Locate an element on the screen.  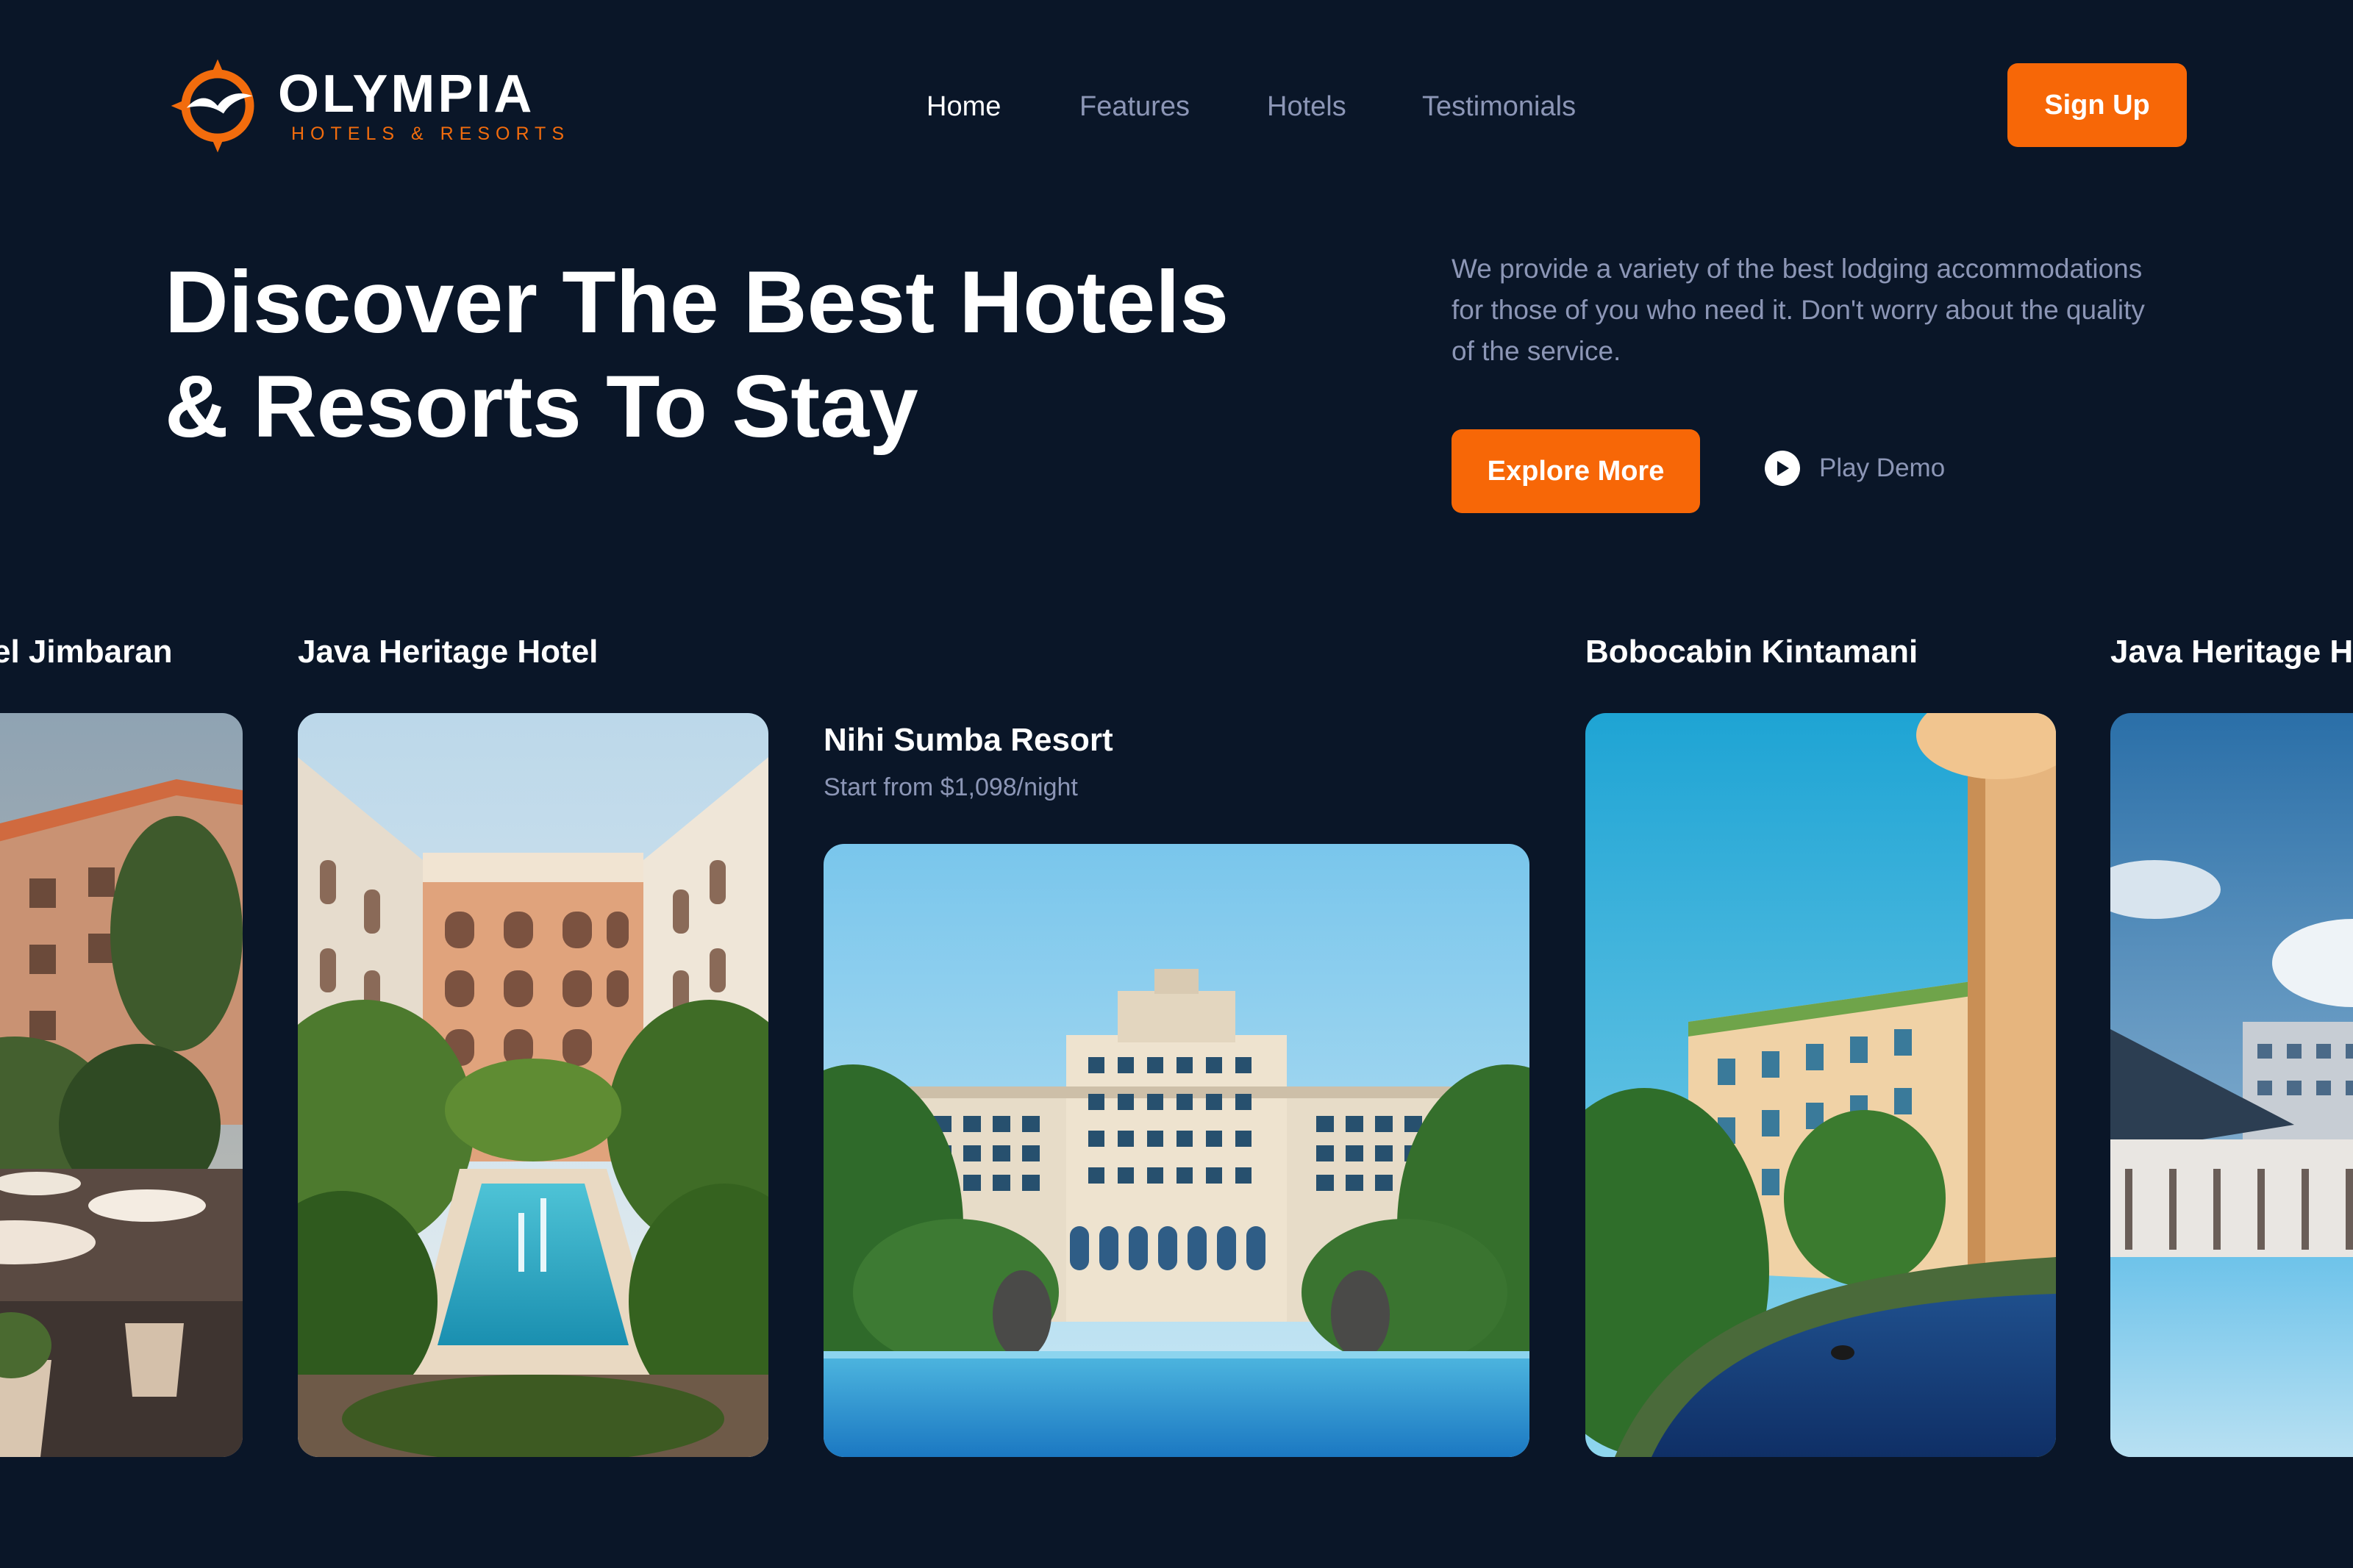
hero-title-line-1: Discover The Best Hotels is located at coordinates (697, 302).